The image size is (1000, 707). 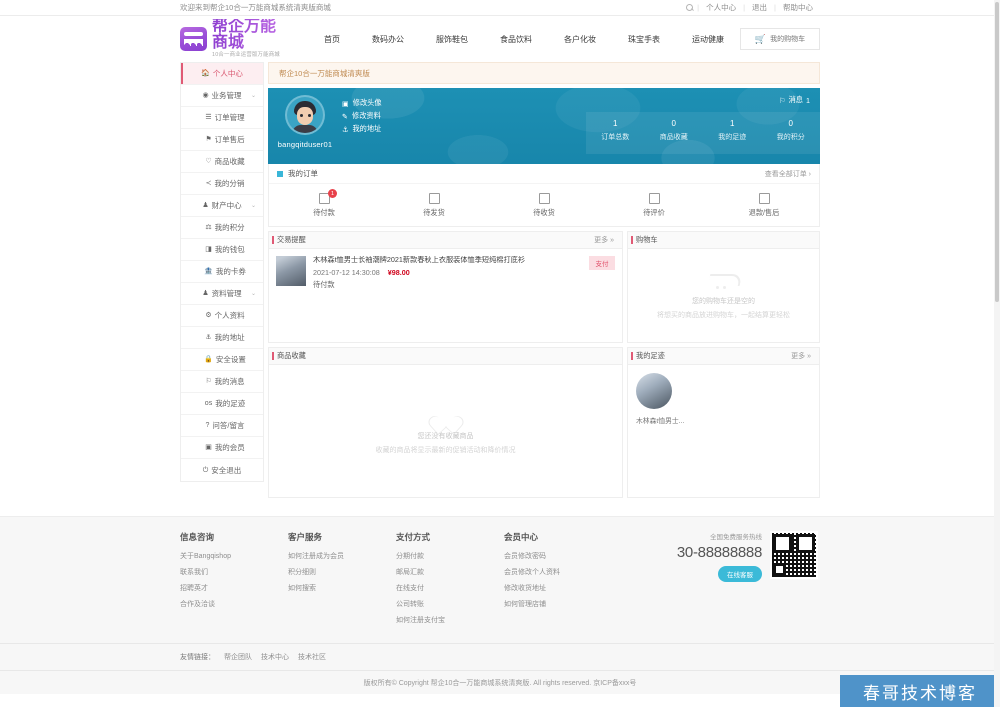 What do you see at coordinates (708, 39) in the screenshot?
I see `nav-item-sports: 运动健康` at bounding box center [708, 39].